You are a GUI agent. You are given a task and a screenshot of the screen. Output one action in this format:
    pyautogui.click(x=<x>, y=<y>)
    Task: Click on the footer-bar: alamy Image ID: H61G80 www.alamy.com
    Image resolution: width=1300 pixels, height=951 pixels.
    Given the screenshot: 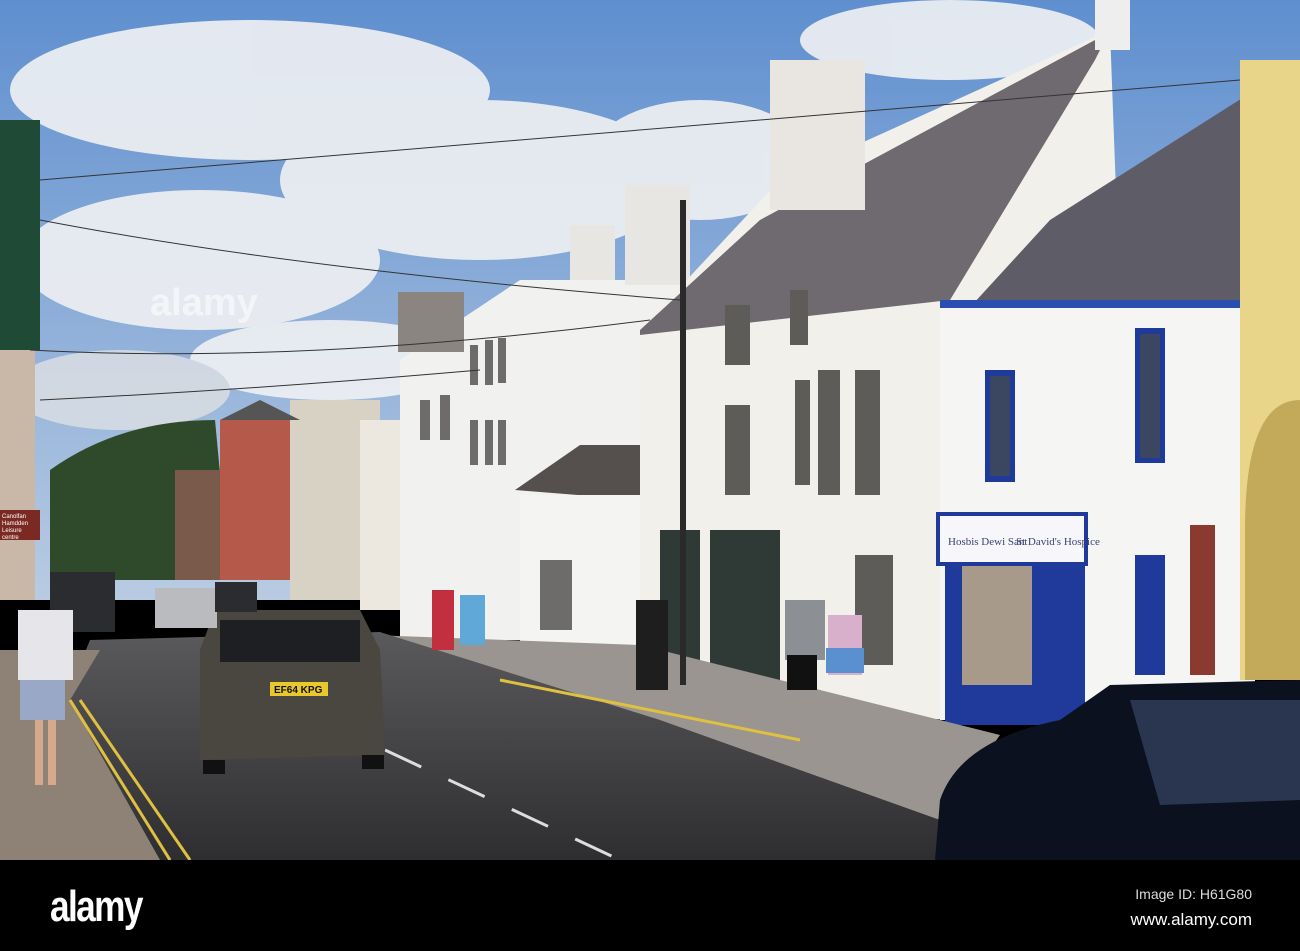 What is the action you would take?
    pyautogui.click(x=650, y=905)
    